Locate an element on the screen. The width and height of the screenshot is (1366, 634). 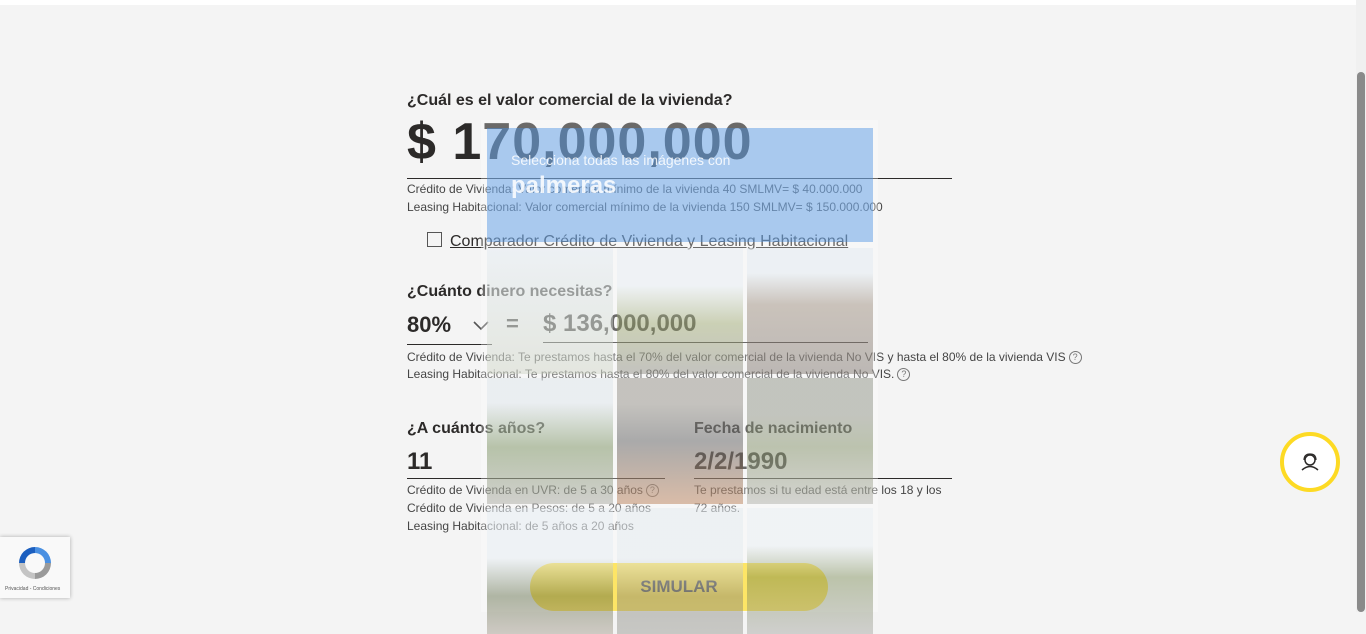
captcha-target: palmeras is located at coordinates (564, 185).